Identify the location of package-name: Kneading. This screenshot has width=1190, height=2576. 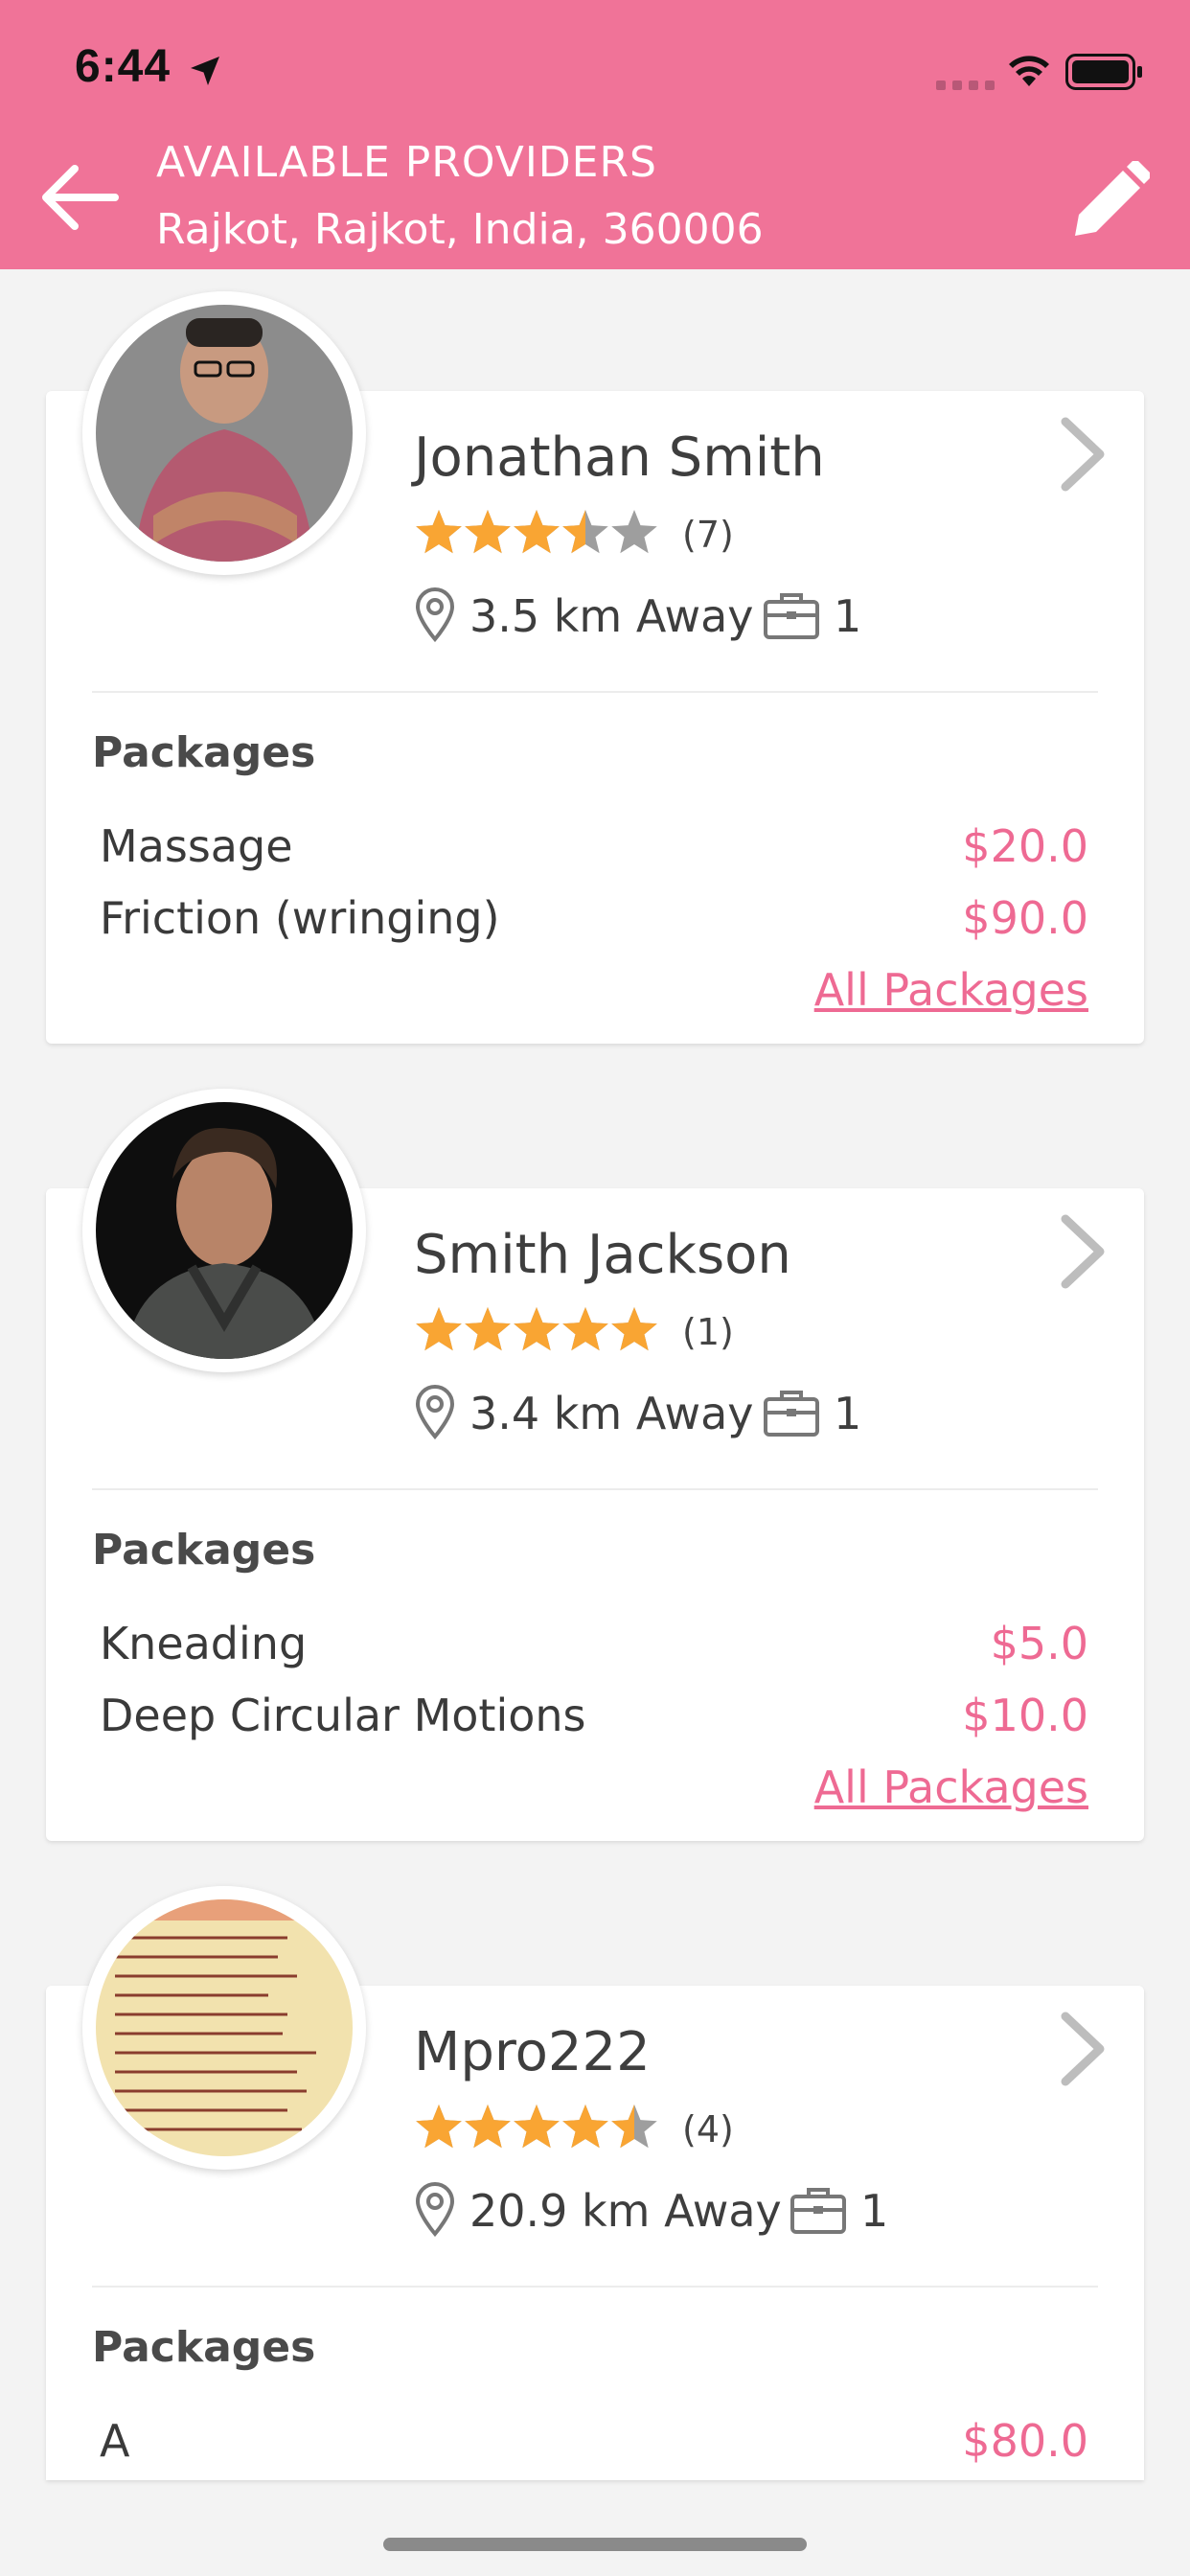
(204, 1644).